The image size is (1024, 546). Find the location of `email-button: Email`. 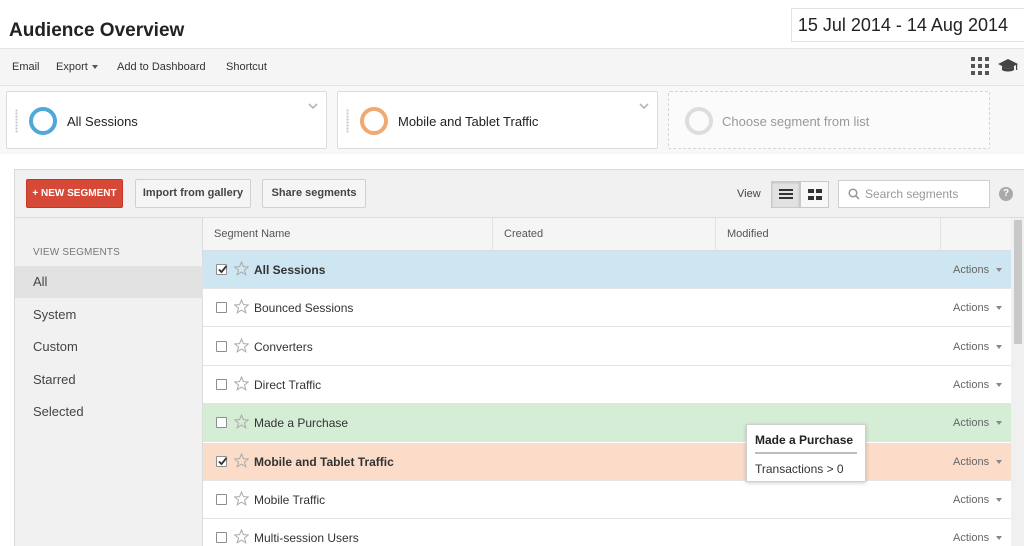

email-button: Email is located at coordinates (26, 67).